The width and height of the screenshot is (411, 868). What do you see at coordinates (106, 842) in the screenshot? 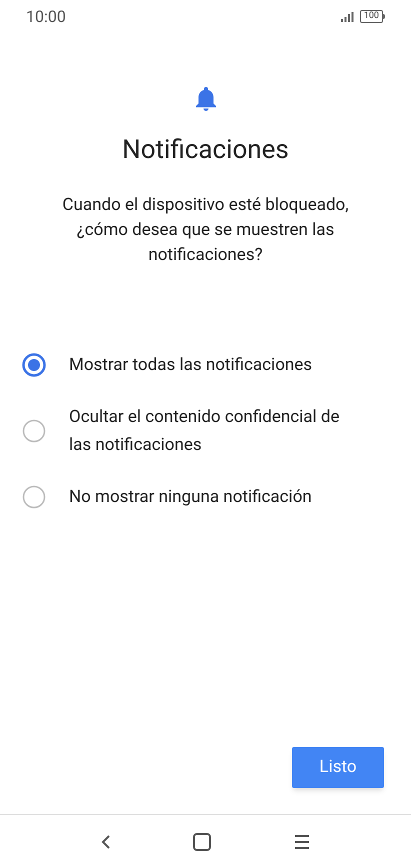
I see `back-icon` at bounding box center [106, 842].